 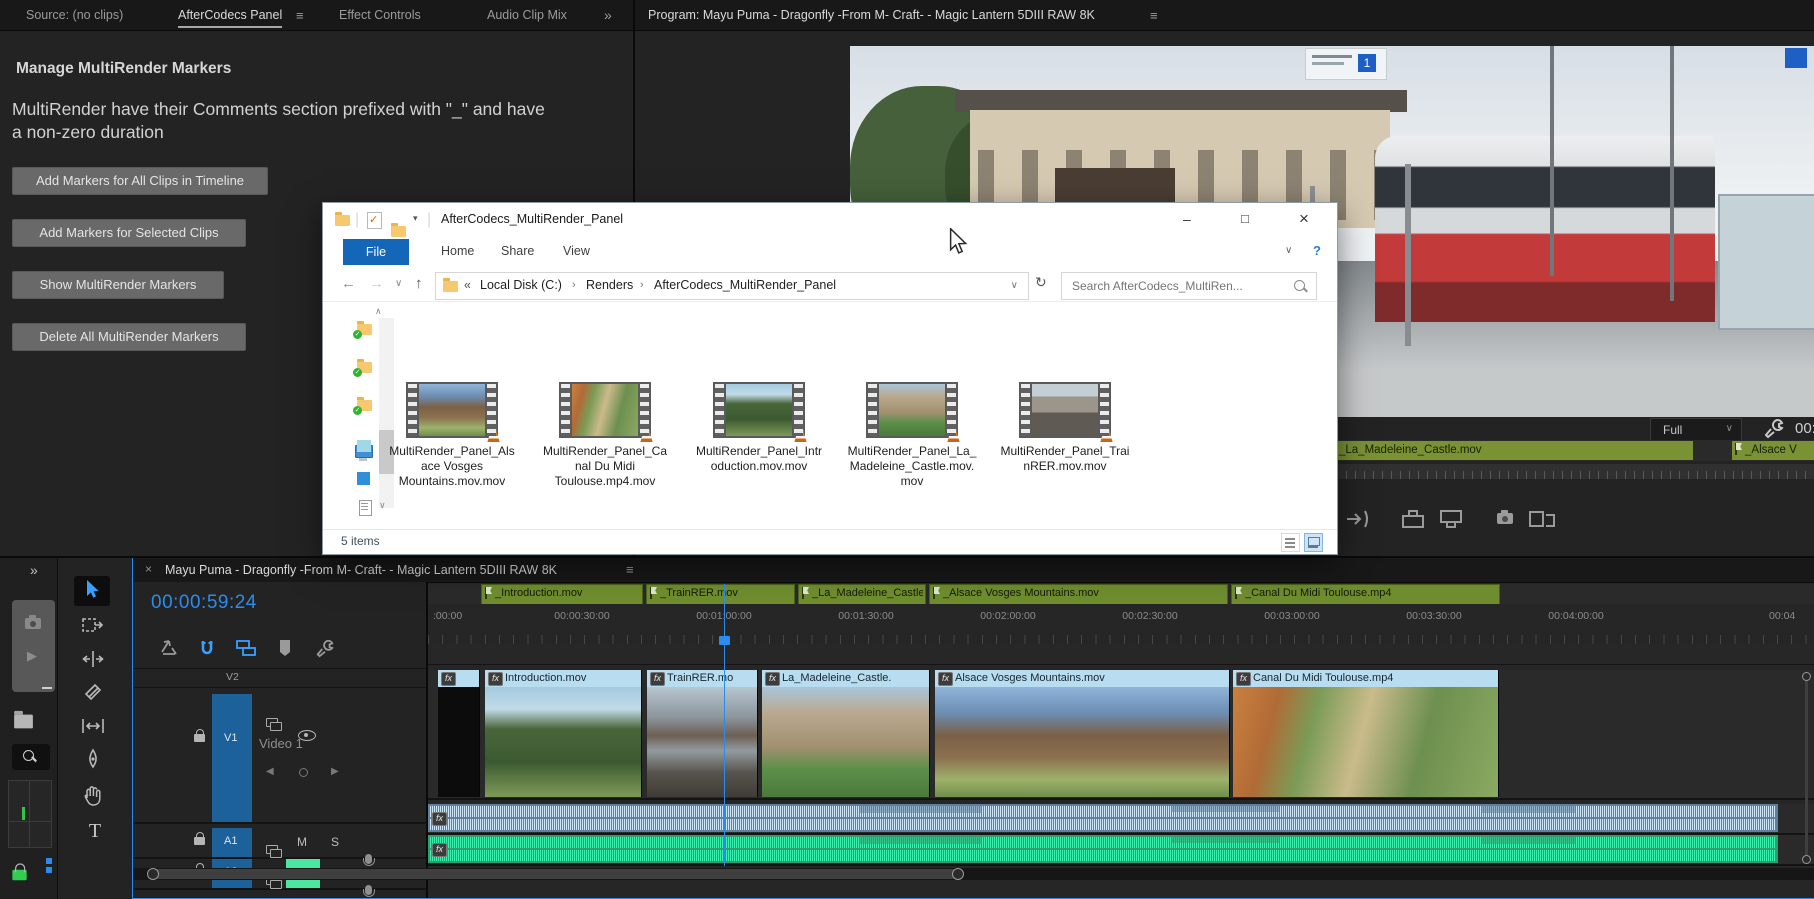 I want to click on track-v2-header: V2, so click(x=279, y=678).